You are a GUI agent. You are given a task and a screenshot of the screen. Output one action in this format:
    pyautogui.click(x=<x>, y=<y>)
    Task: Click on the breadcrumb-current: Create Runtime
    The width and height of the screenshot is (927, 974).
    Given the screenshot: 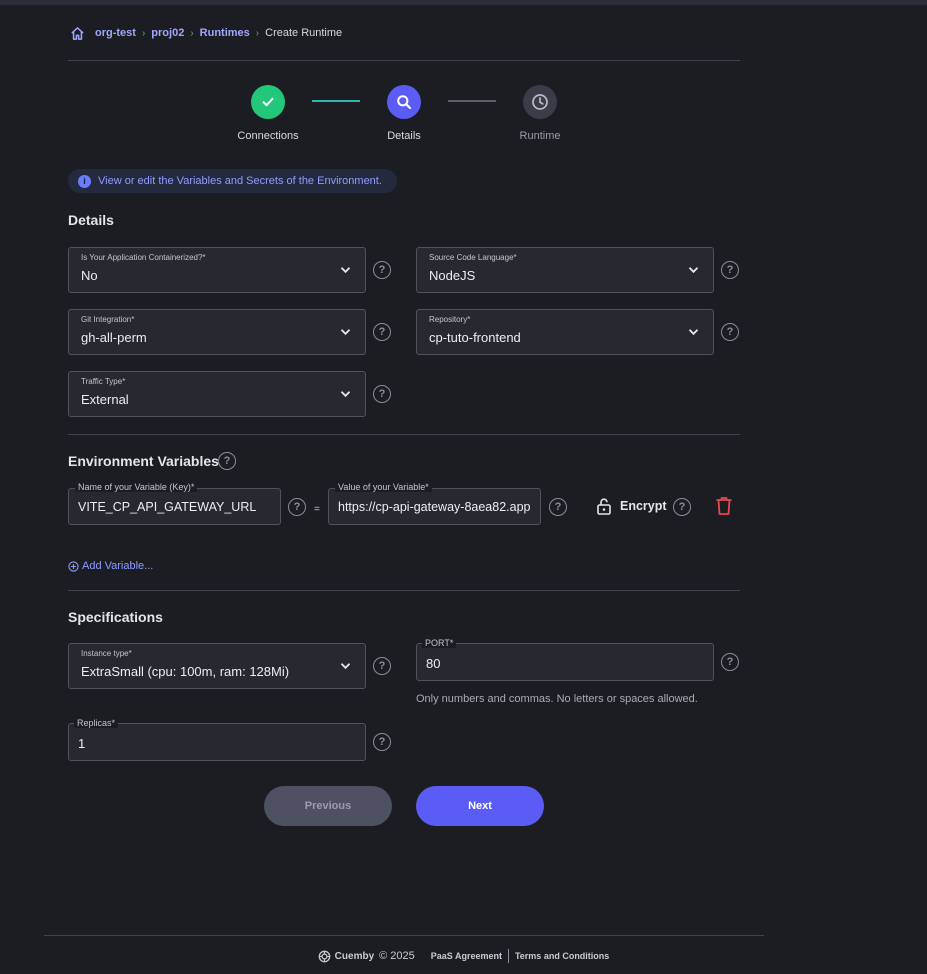 What is the action you would take?
    pyautogui.click(x=304, y=33)
    